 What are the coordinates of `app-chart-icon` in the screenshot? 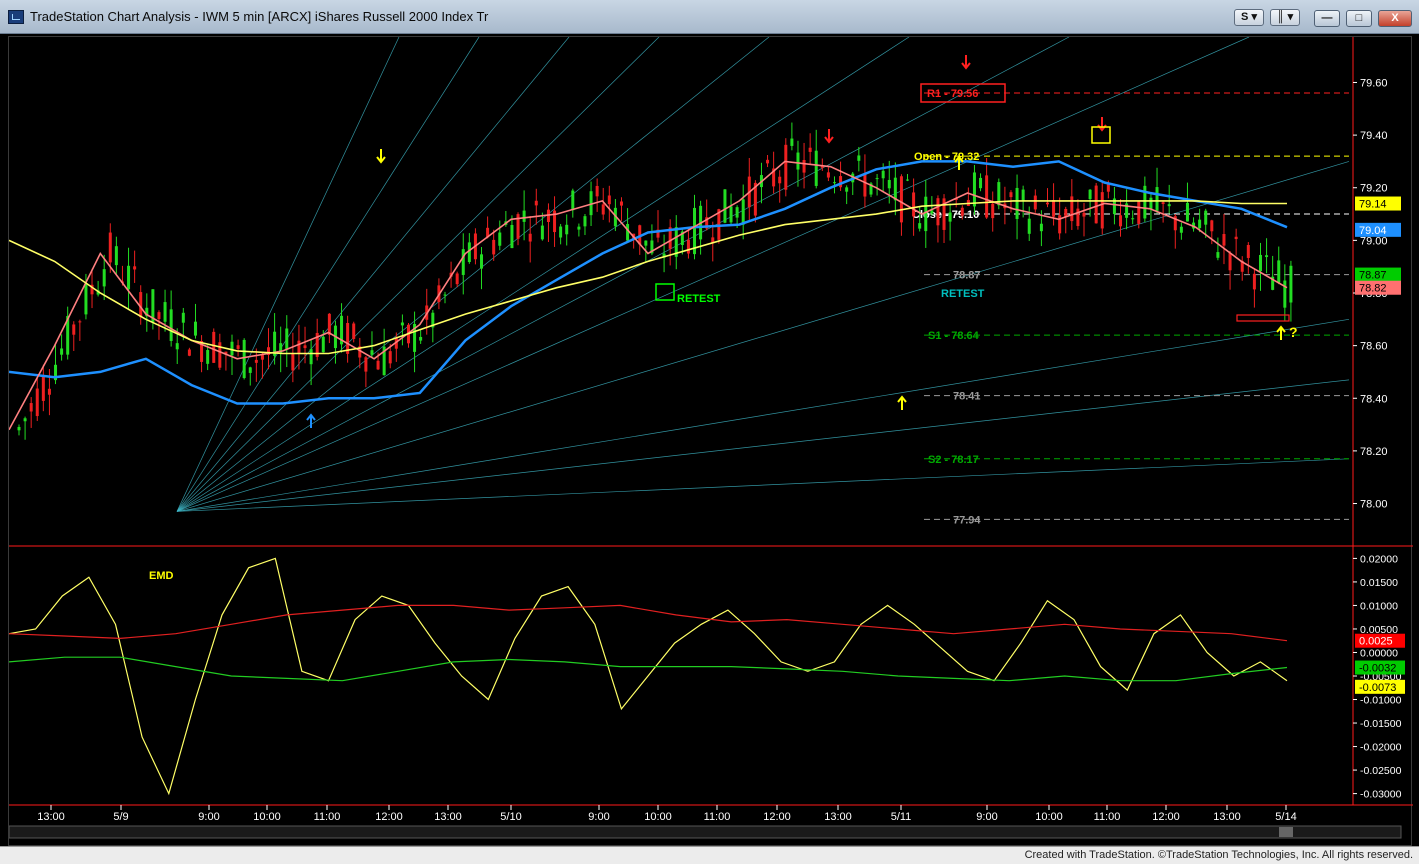 It's located at (16, 17).